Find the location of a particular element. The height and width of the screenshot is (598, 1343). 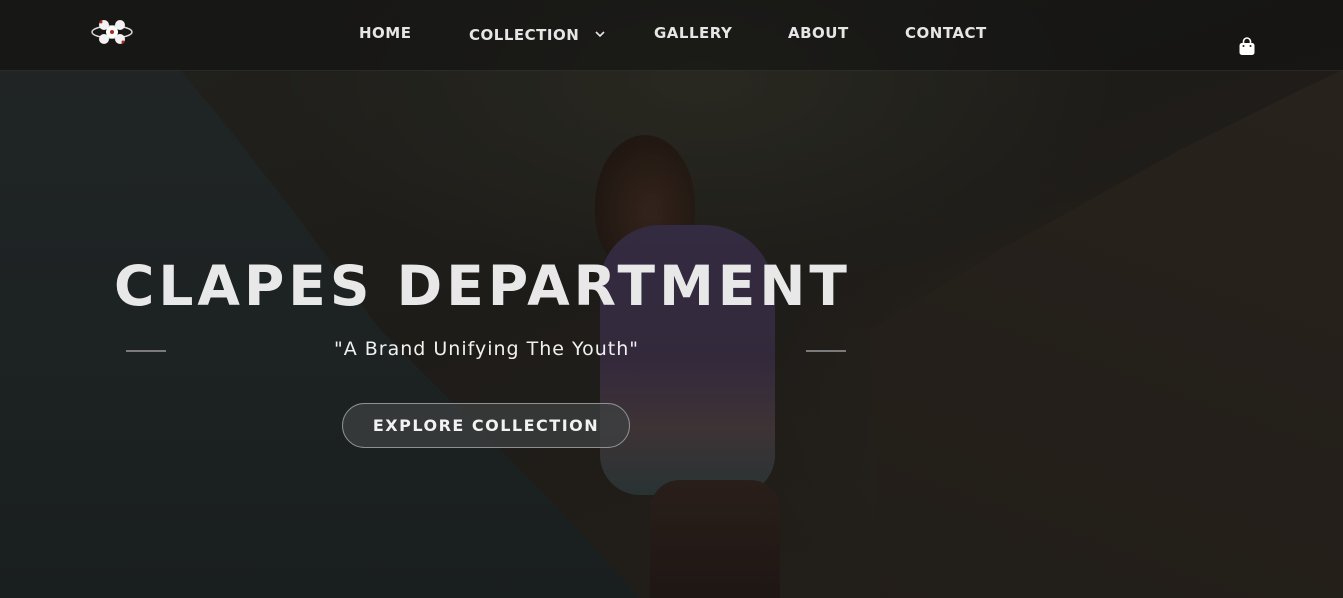

nav-gallery: GALLERY is located at coordinates (693, 35).